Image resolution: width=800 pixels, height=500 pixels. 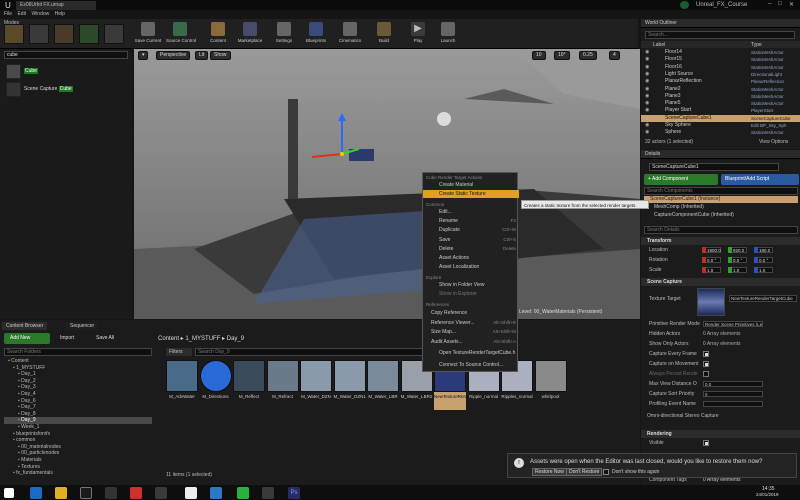 I want to click on media-icon, so click(x=111, y=493).